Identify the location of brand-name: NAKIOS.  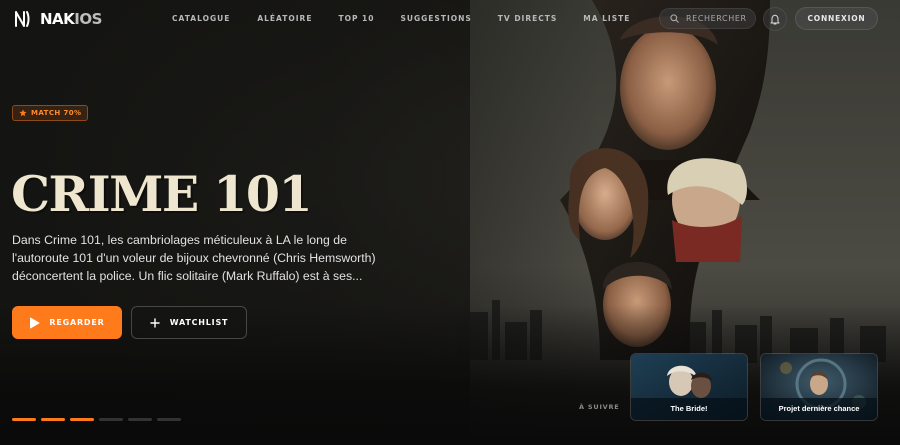
(71, 19).